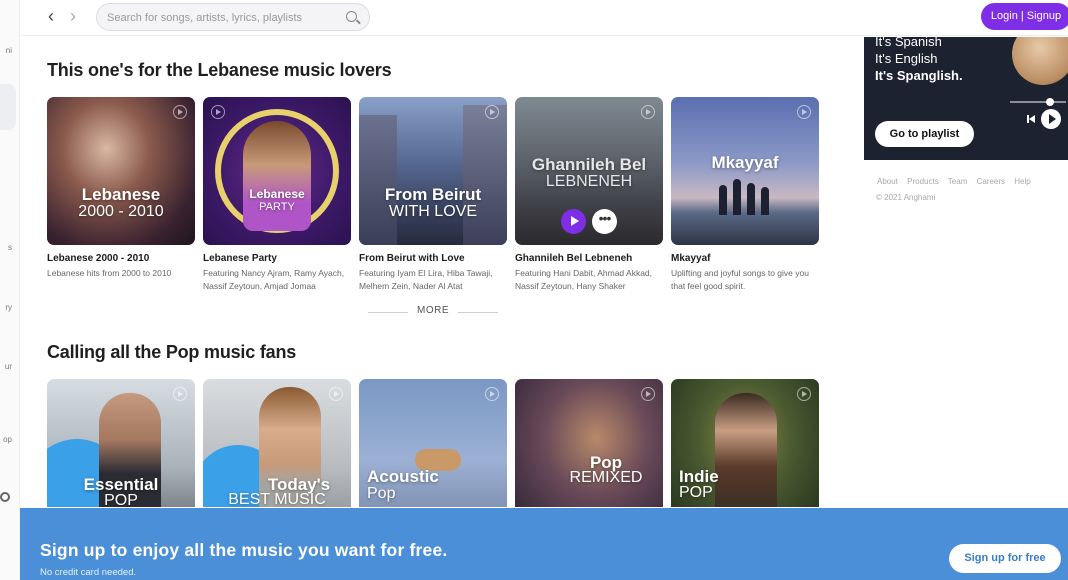  I want to click on cover-subtitle: PARTY, so click(277, 207).